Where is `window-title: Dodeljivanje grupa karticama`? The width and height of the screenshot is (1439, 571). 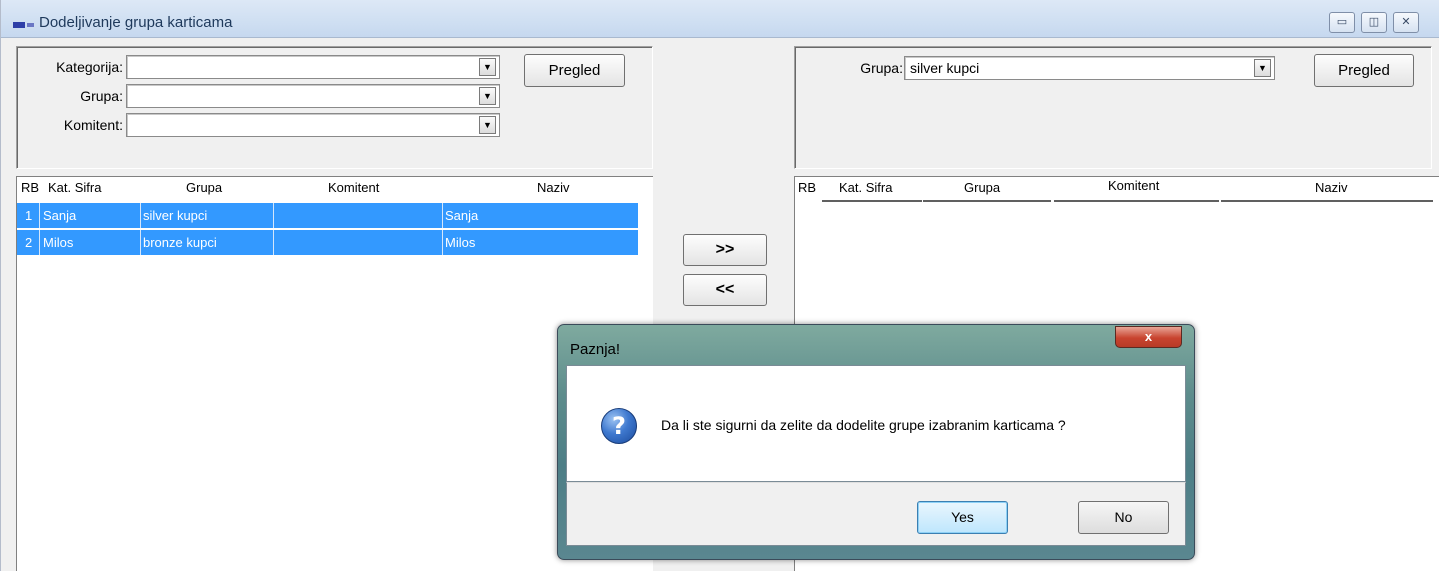
window-title: Dodeljivanje grupa karticama is located at coordinates (136, 22).